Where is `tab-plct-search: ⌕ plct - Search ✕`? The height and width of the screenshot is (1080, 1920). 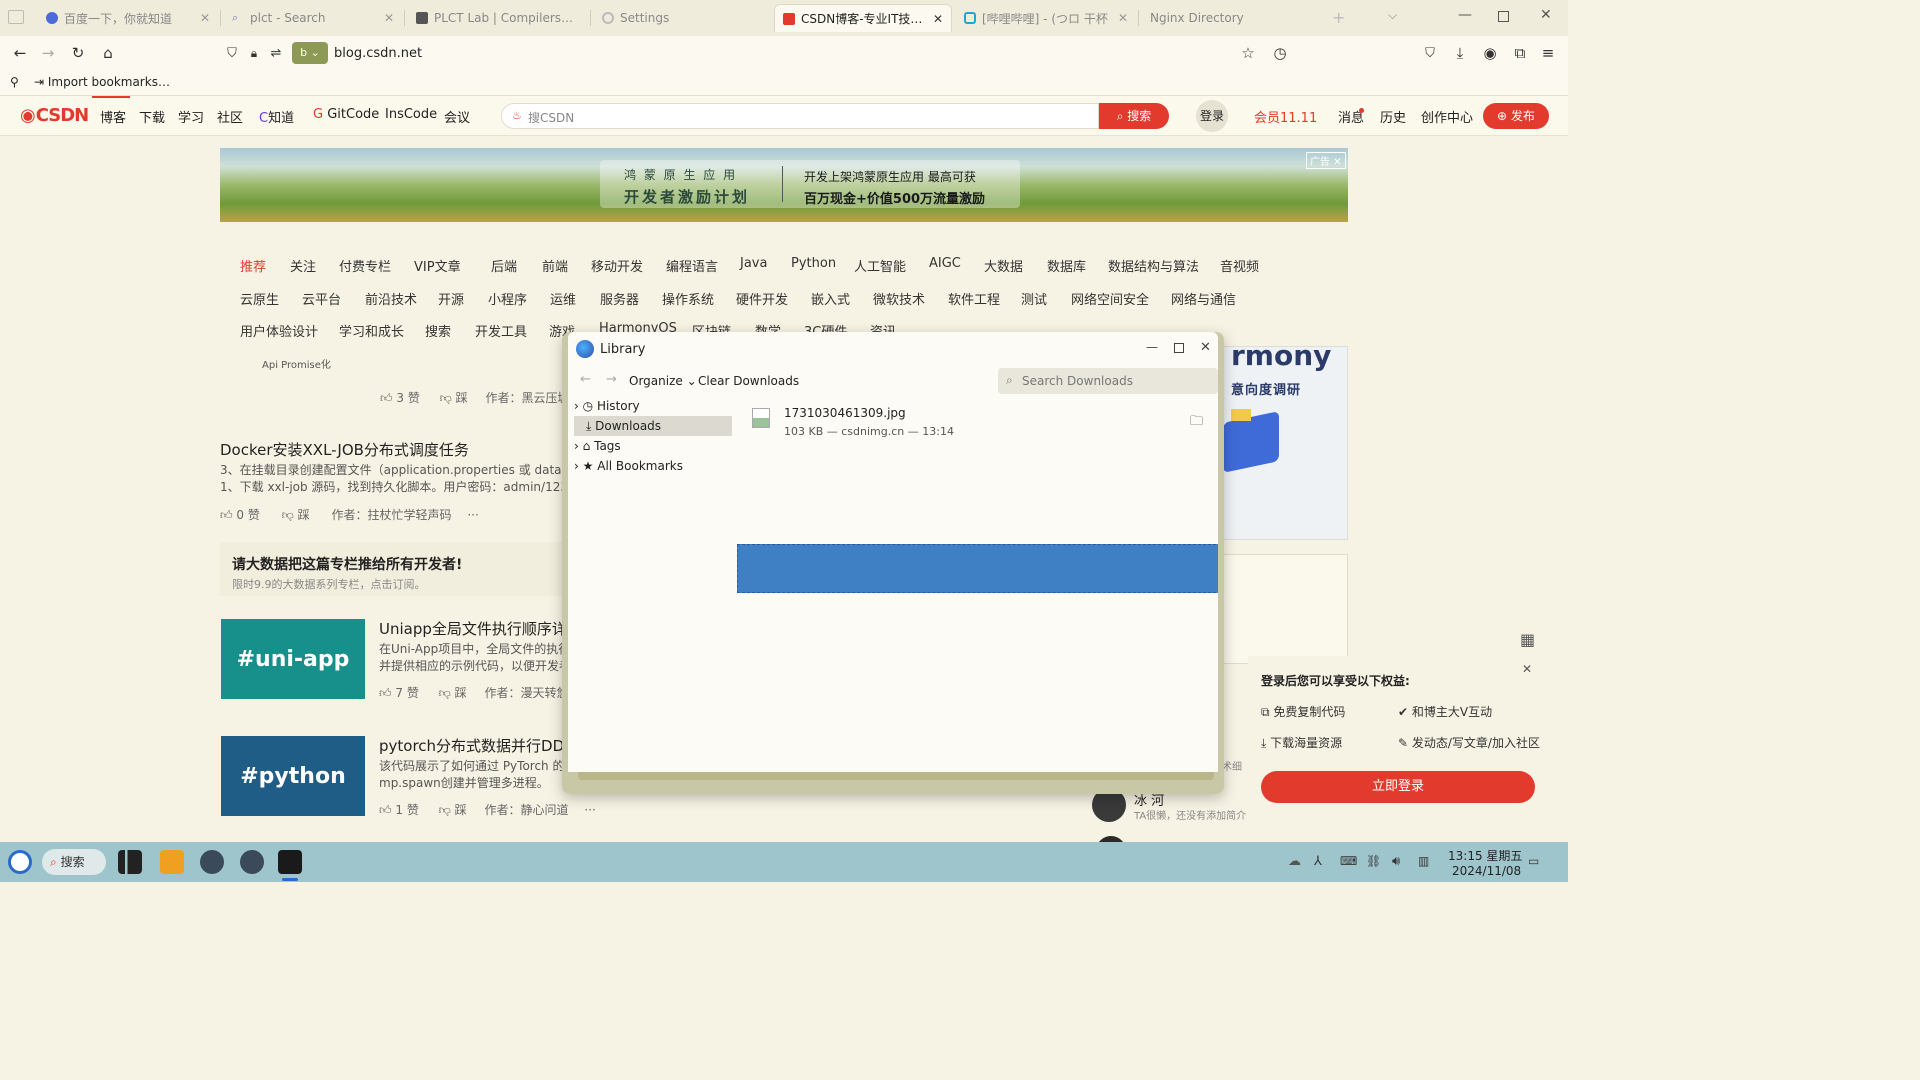 tab-plct-search: ⌕ plct - Search ✕ is located at coordinates (313, 18).